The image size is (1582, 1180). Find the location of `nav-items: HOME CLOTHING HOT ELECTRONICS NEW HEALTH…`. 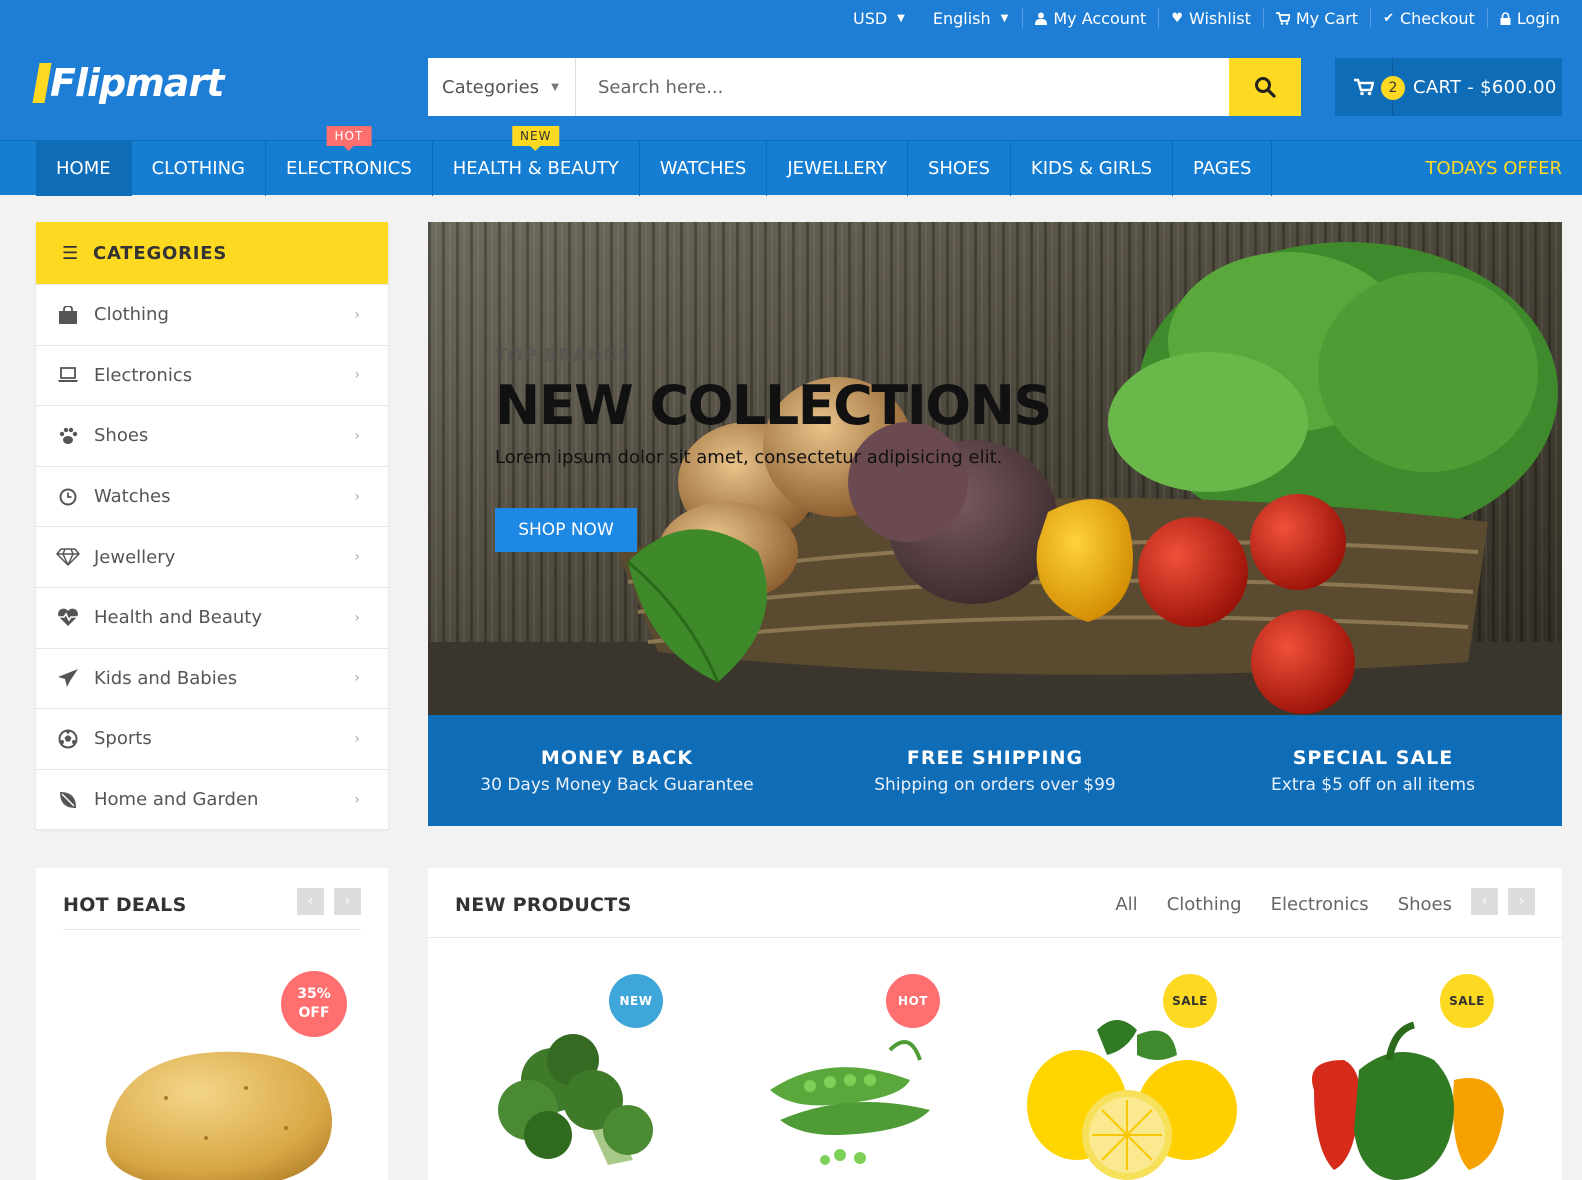

nav-items: HOME CLOTHING HOT ELECTRONICS NEW HEALTH… is located at coordinates (654, 161).